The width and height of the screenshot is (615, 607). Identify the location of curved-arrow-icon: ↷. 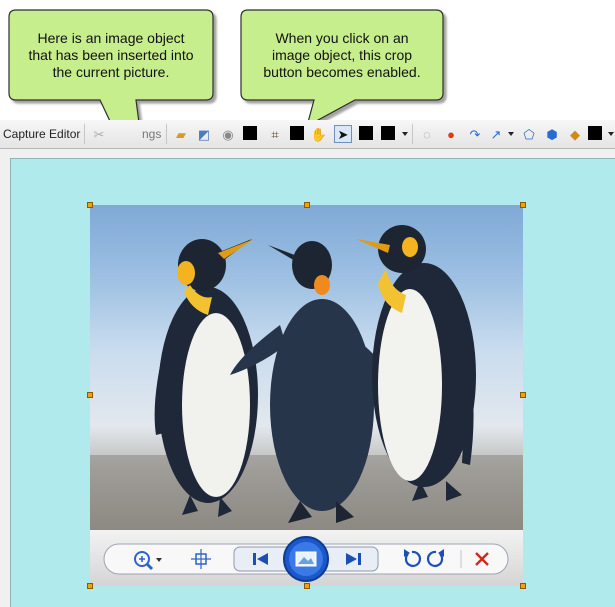
(475, 134).